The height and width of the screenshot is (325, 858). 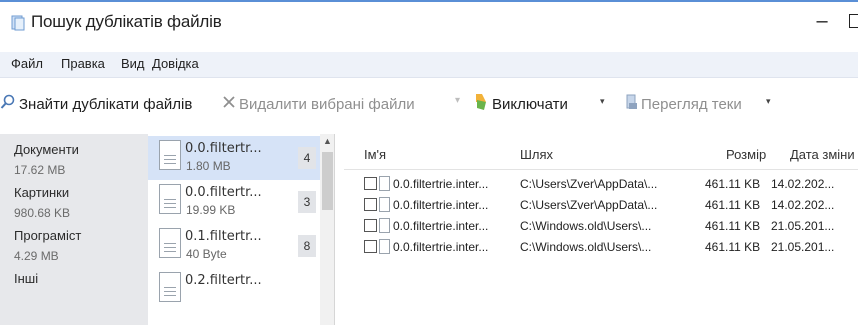 I want to click on category-pictures: Картинки 980.68 KB, so click(x=79, y=202).